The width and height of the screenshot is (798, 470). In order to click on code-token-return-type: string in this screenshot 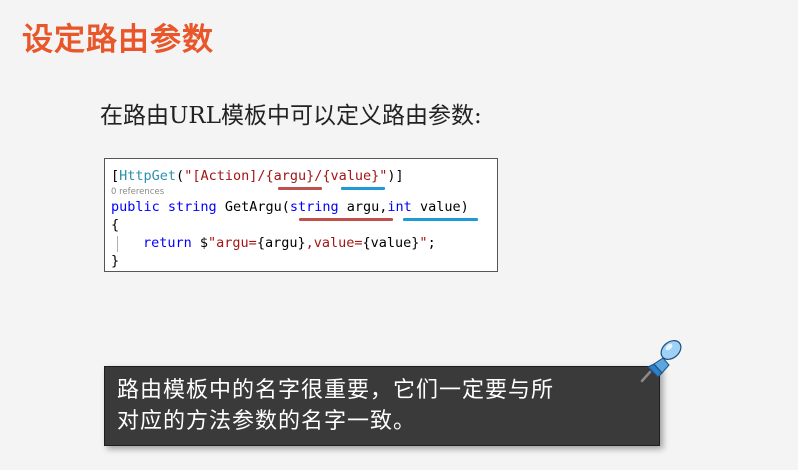, I will do `click(192, 207)`.